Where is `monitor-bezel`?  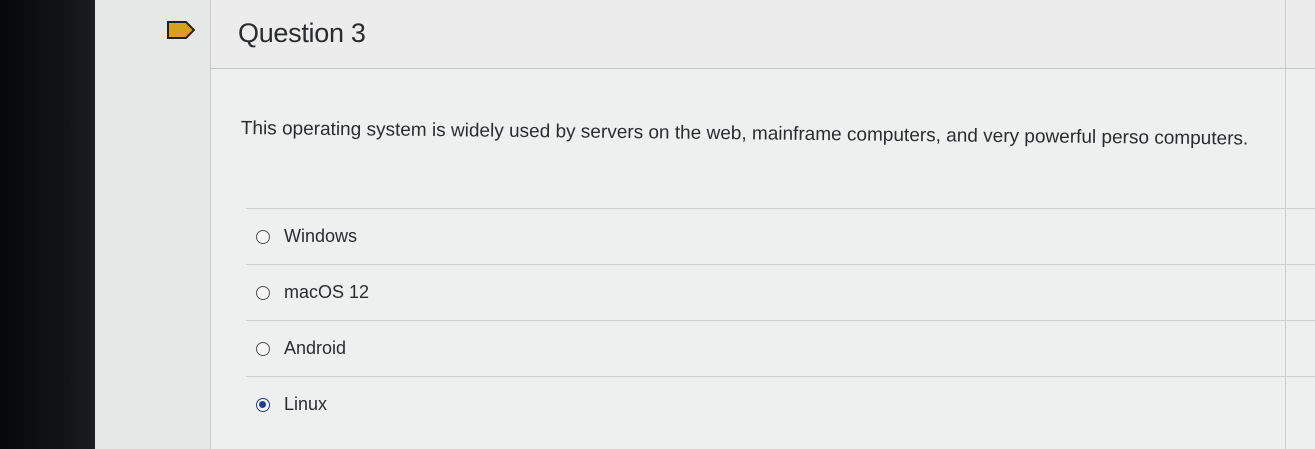
monitor-bezel is located at coordinates (47, 224).